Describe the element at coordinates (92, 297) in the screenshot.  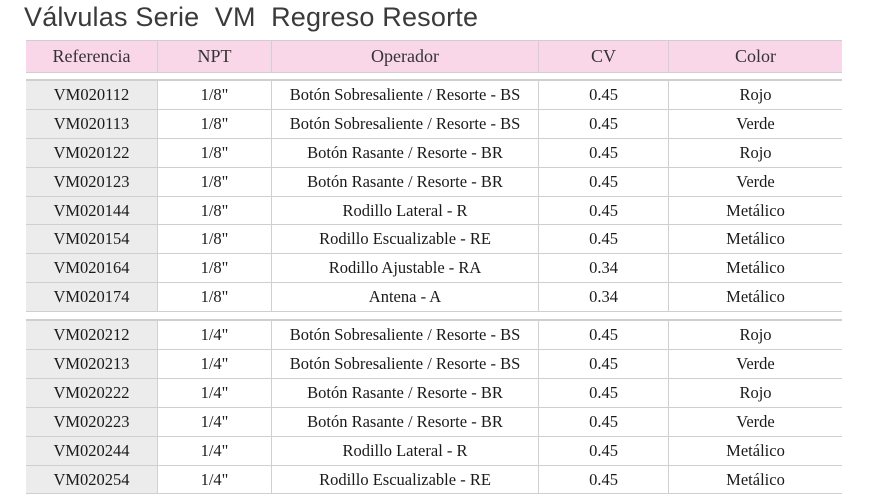
I see `cell-referencia: VM020174` at that location.